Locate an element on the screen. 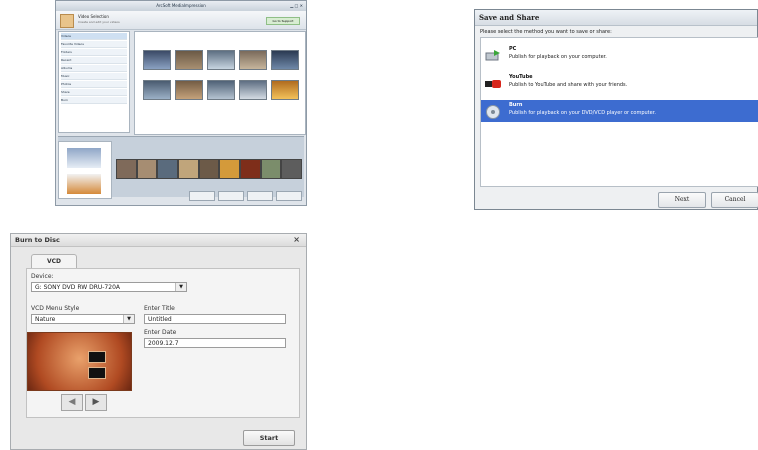 This screenshot has width=758, height=450. preview-button is located at coordinates (202, 196).